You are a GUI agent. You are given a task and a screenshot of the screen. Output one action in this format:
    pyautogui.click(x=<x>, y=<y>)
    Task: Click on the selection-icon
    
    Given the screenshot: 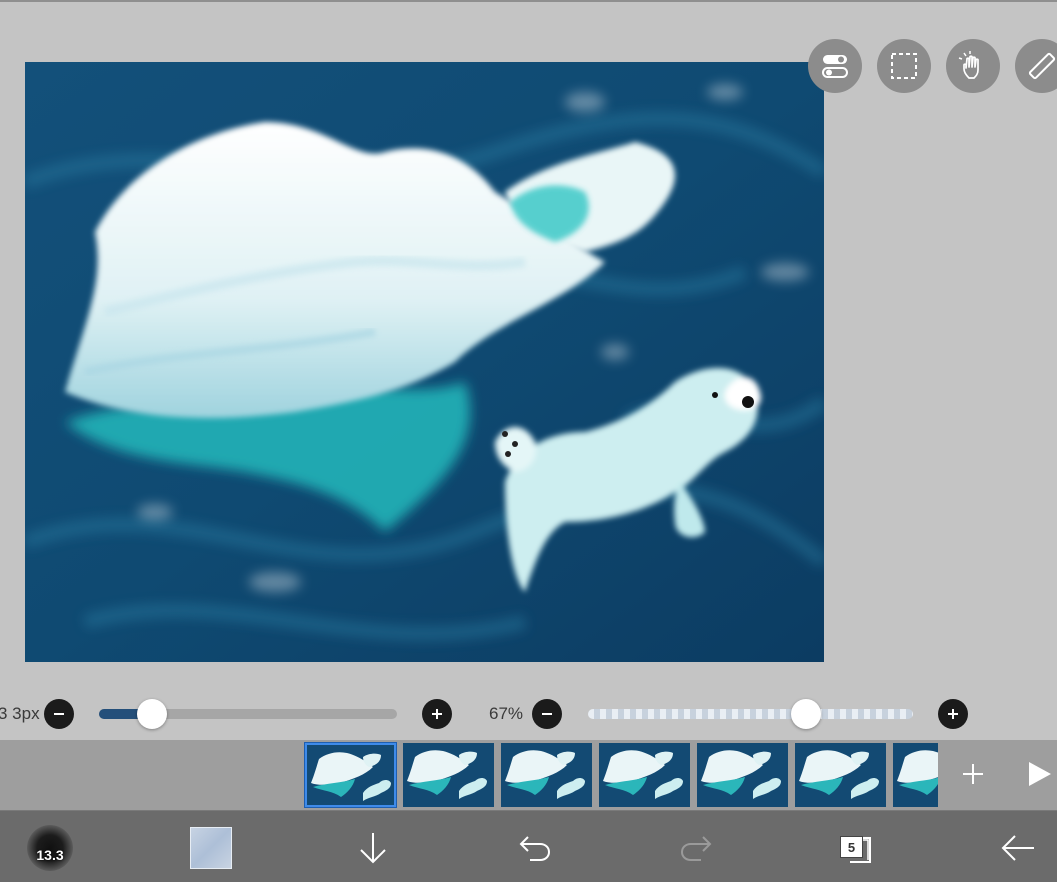 What is the action you would take?
    pyautogui.click(x=904, y=66)
    